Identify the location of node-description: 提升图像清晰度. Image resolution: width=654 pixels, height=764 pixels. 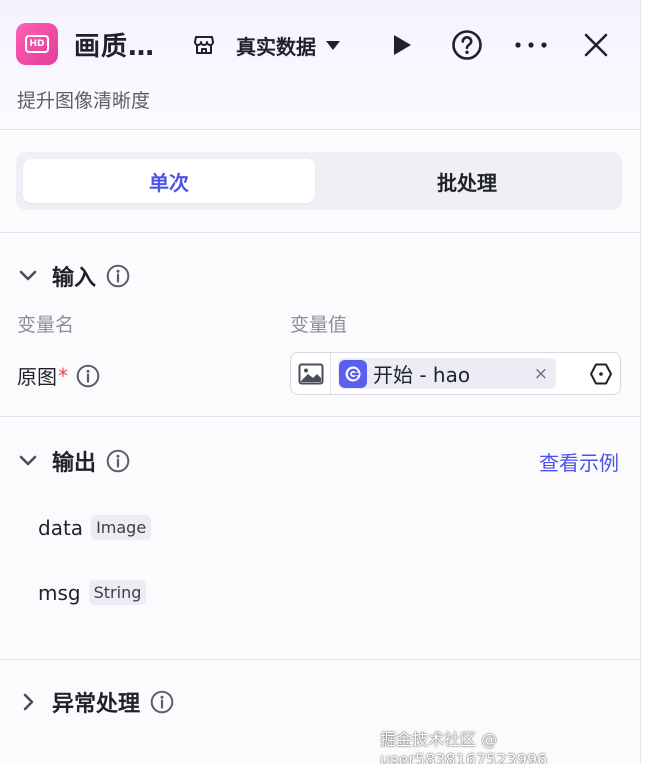
(84, 101).